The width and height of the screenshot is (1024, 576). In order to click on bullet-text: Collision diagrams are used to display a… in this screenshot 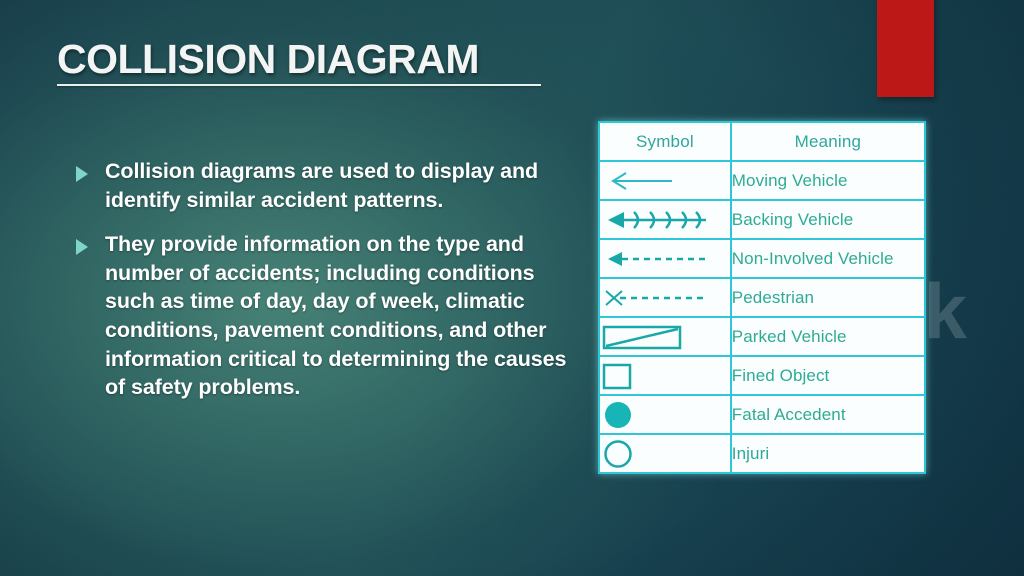, I will do `click(322, 185)`.